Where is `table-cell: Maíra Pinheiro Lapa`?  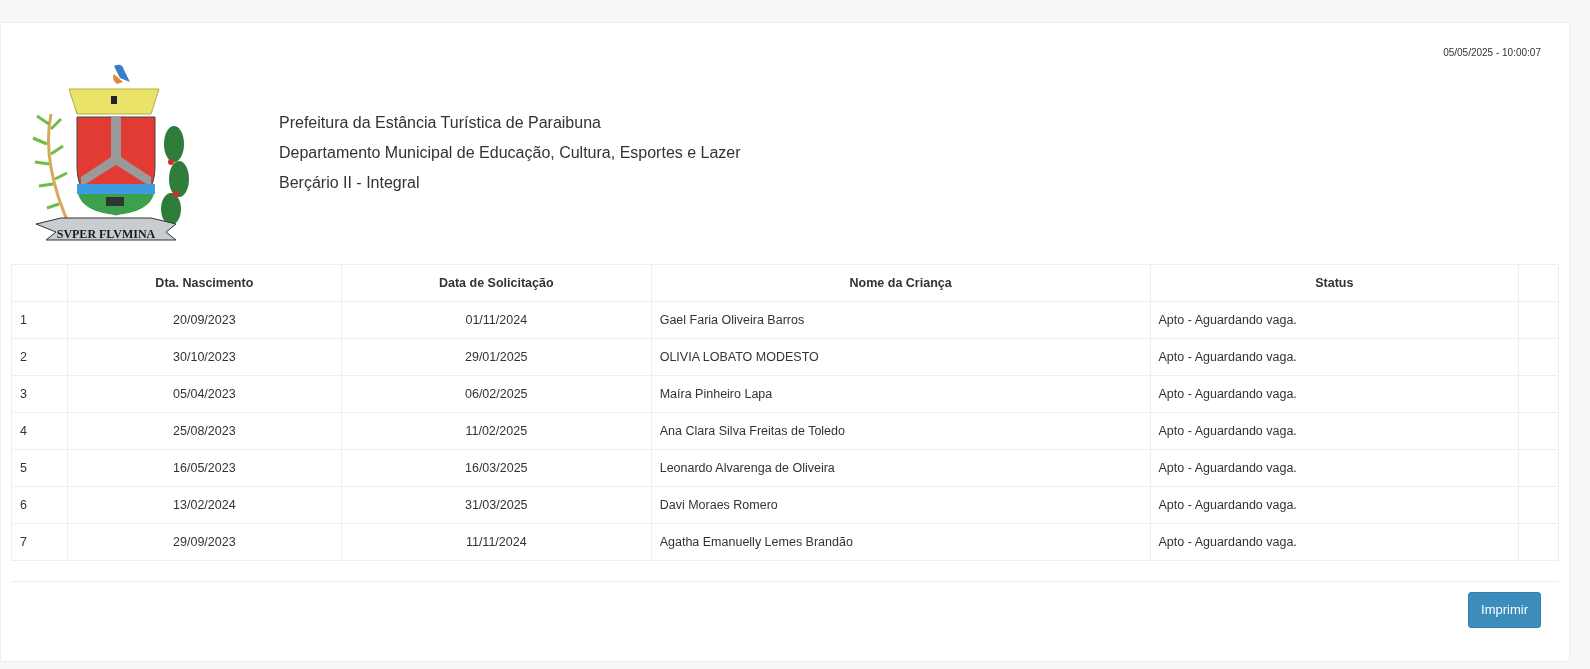 table-cell: Maíra Pinheiro Lapa is located at coordinates (901, 394).